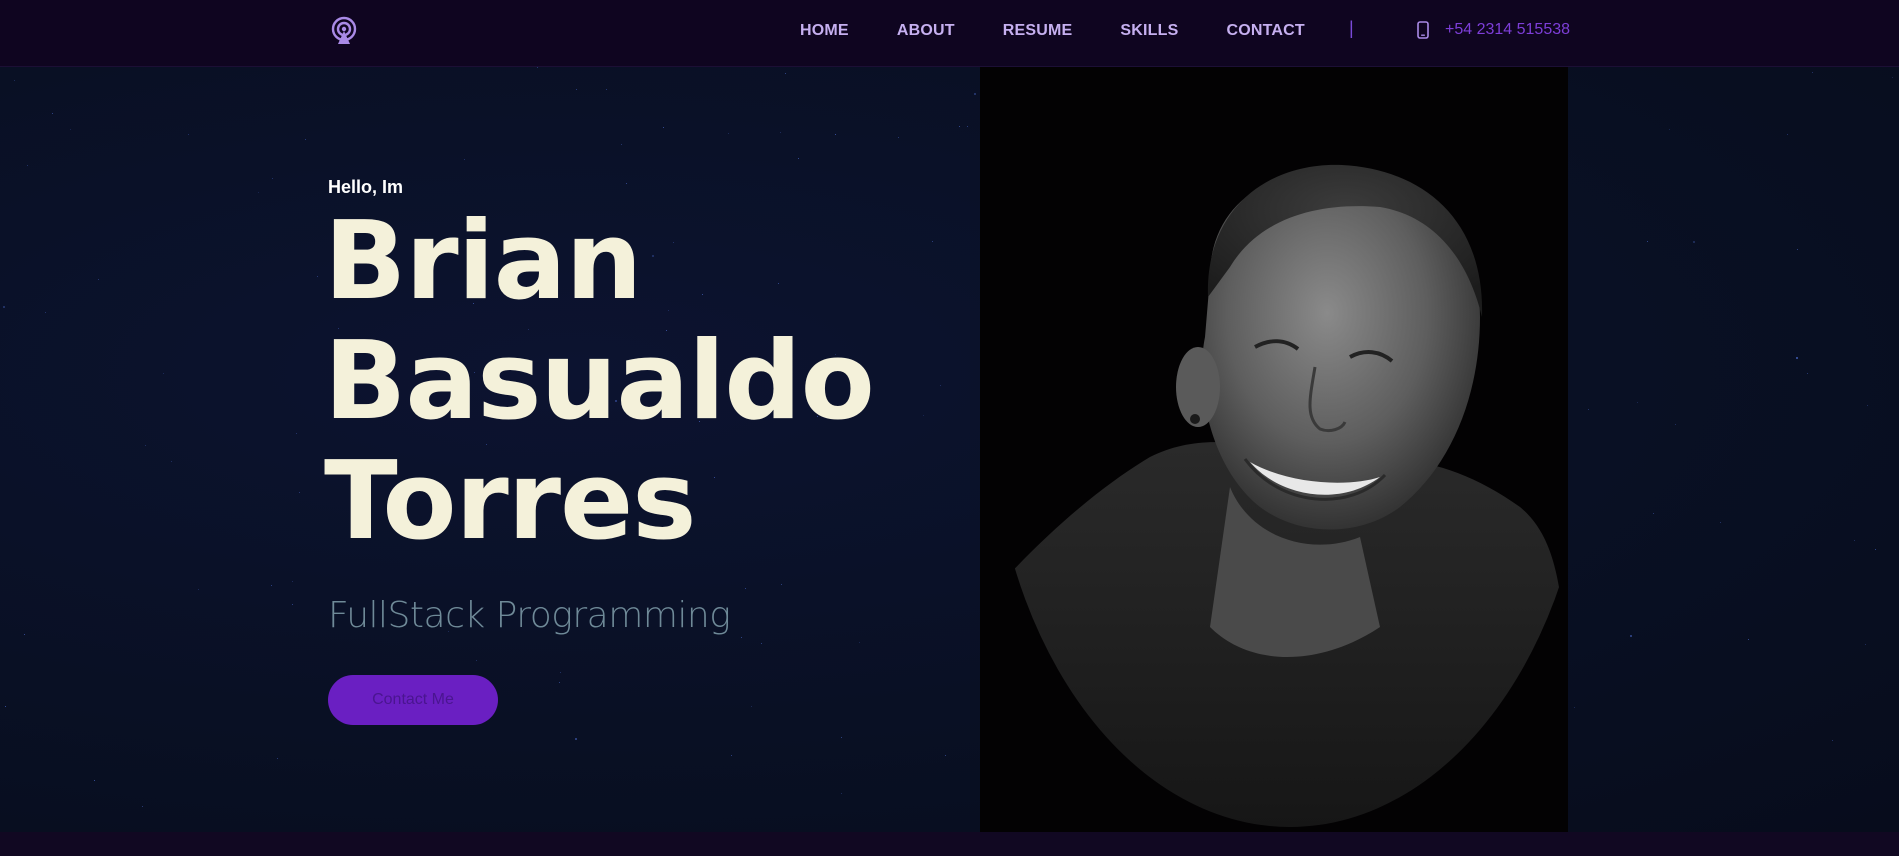  I want to click on hero-name-middle: Basualdo, so click(599, 381).